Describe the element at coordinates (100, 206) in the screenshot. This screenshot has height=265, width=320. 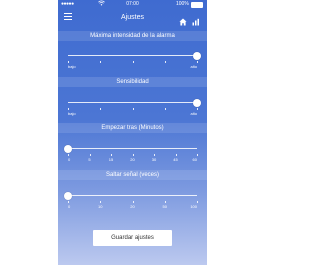
I see `slider-tick-label: 10` at that location.